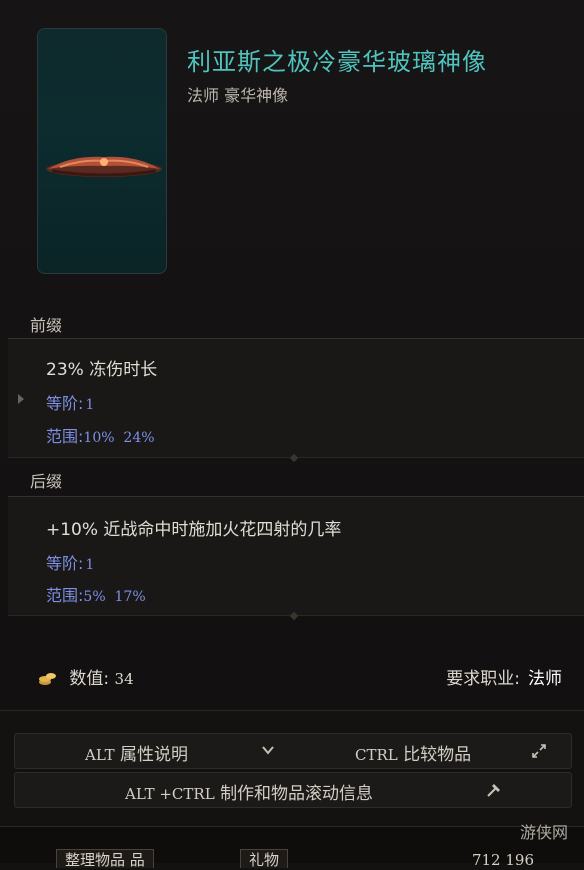 This screenshot has width=584, height=870. Describe the element at coordinates (376, 755) in the screenshot. I see `ctrl-key: CTRL` at that location.